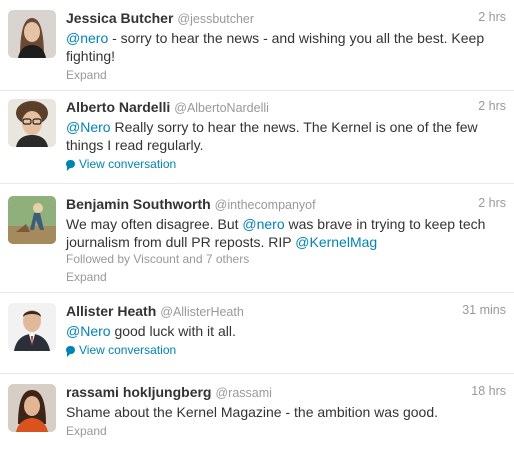 Image resolution: width=514 pixels, height=449 pixels. Describe the element at coordinates (265, 205) in the screenshot. I see `tweet-author-username: @inthecompanyof` at that location.